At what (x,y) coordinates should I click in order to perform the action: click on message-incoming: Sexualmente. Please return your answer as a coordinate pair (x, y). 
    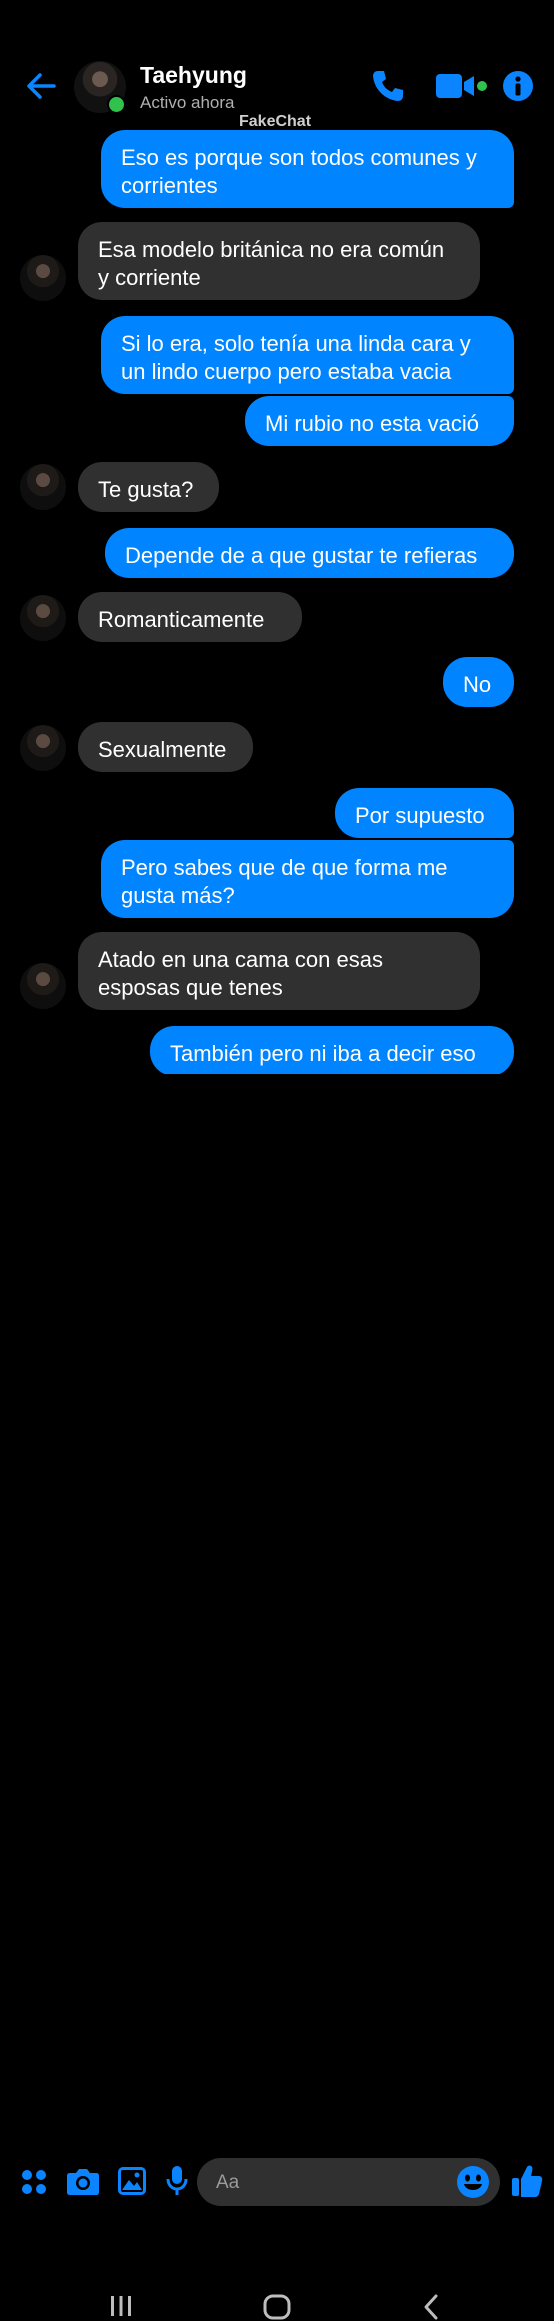
    Looking at the image, I should click on (165, 747).